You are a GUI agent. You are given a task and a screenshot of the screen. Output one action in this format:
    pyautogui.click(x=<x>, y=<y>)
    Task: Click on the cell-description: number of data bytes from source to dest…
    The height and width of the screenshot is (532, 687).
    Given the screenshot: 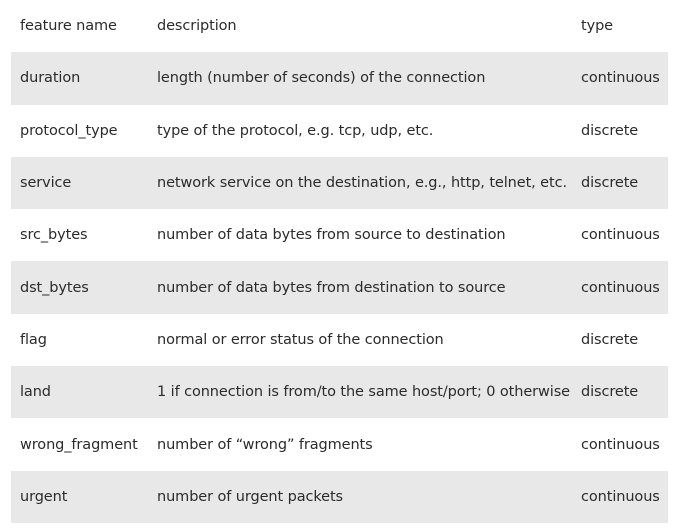 What is the action you would take?
    pyautogui.click(x=331, y=235)
    